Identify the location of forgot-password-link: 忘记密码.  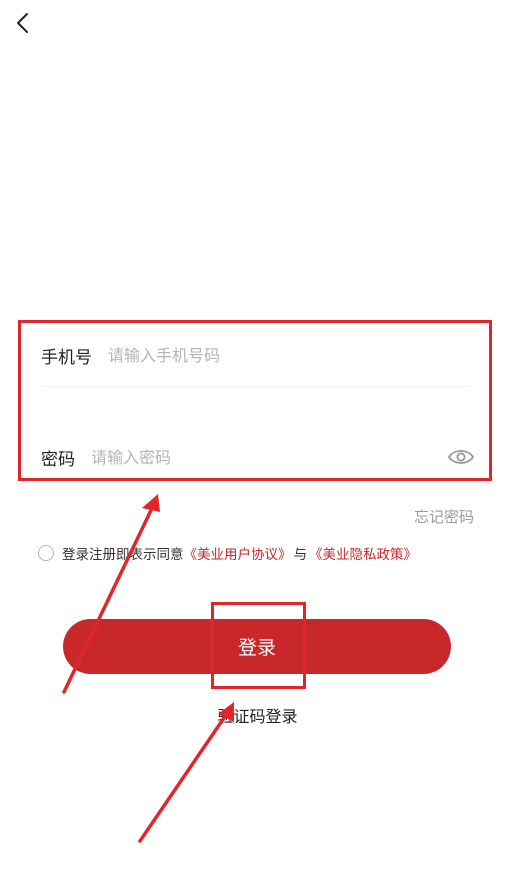
(444, 516).